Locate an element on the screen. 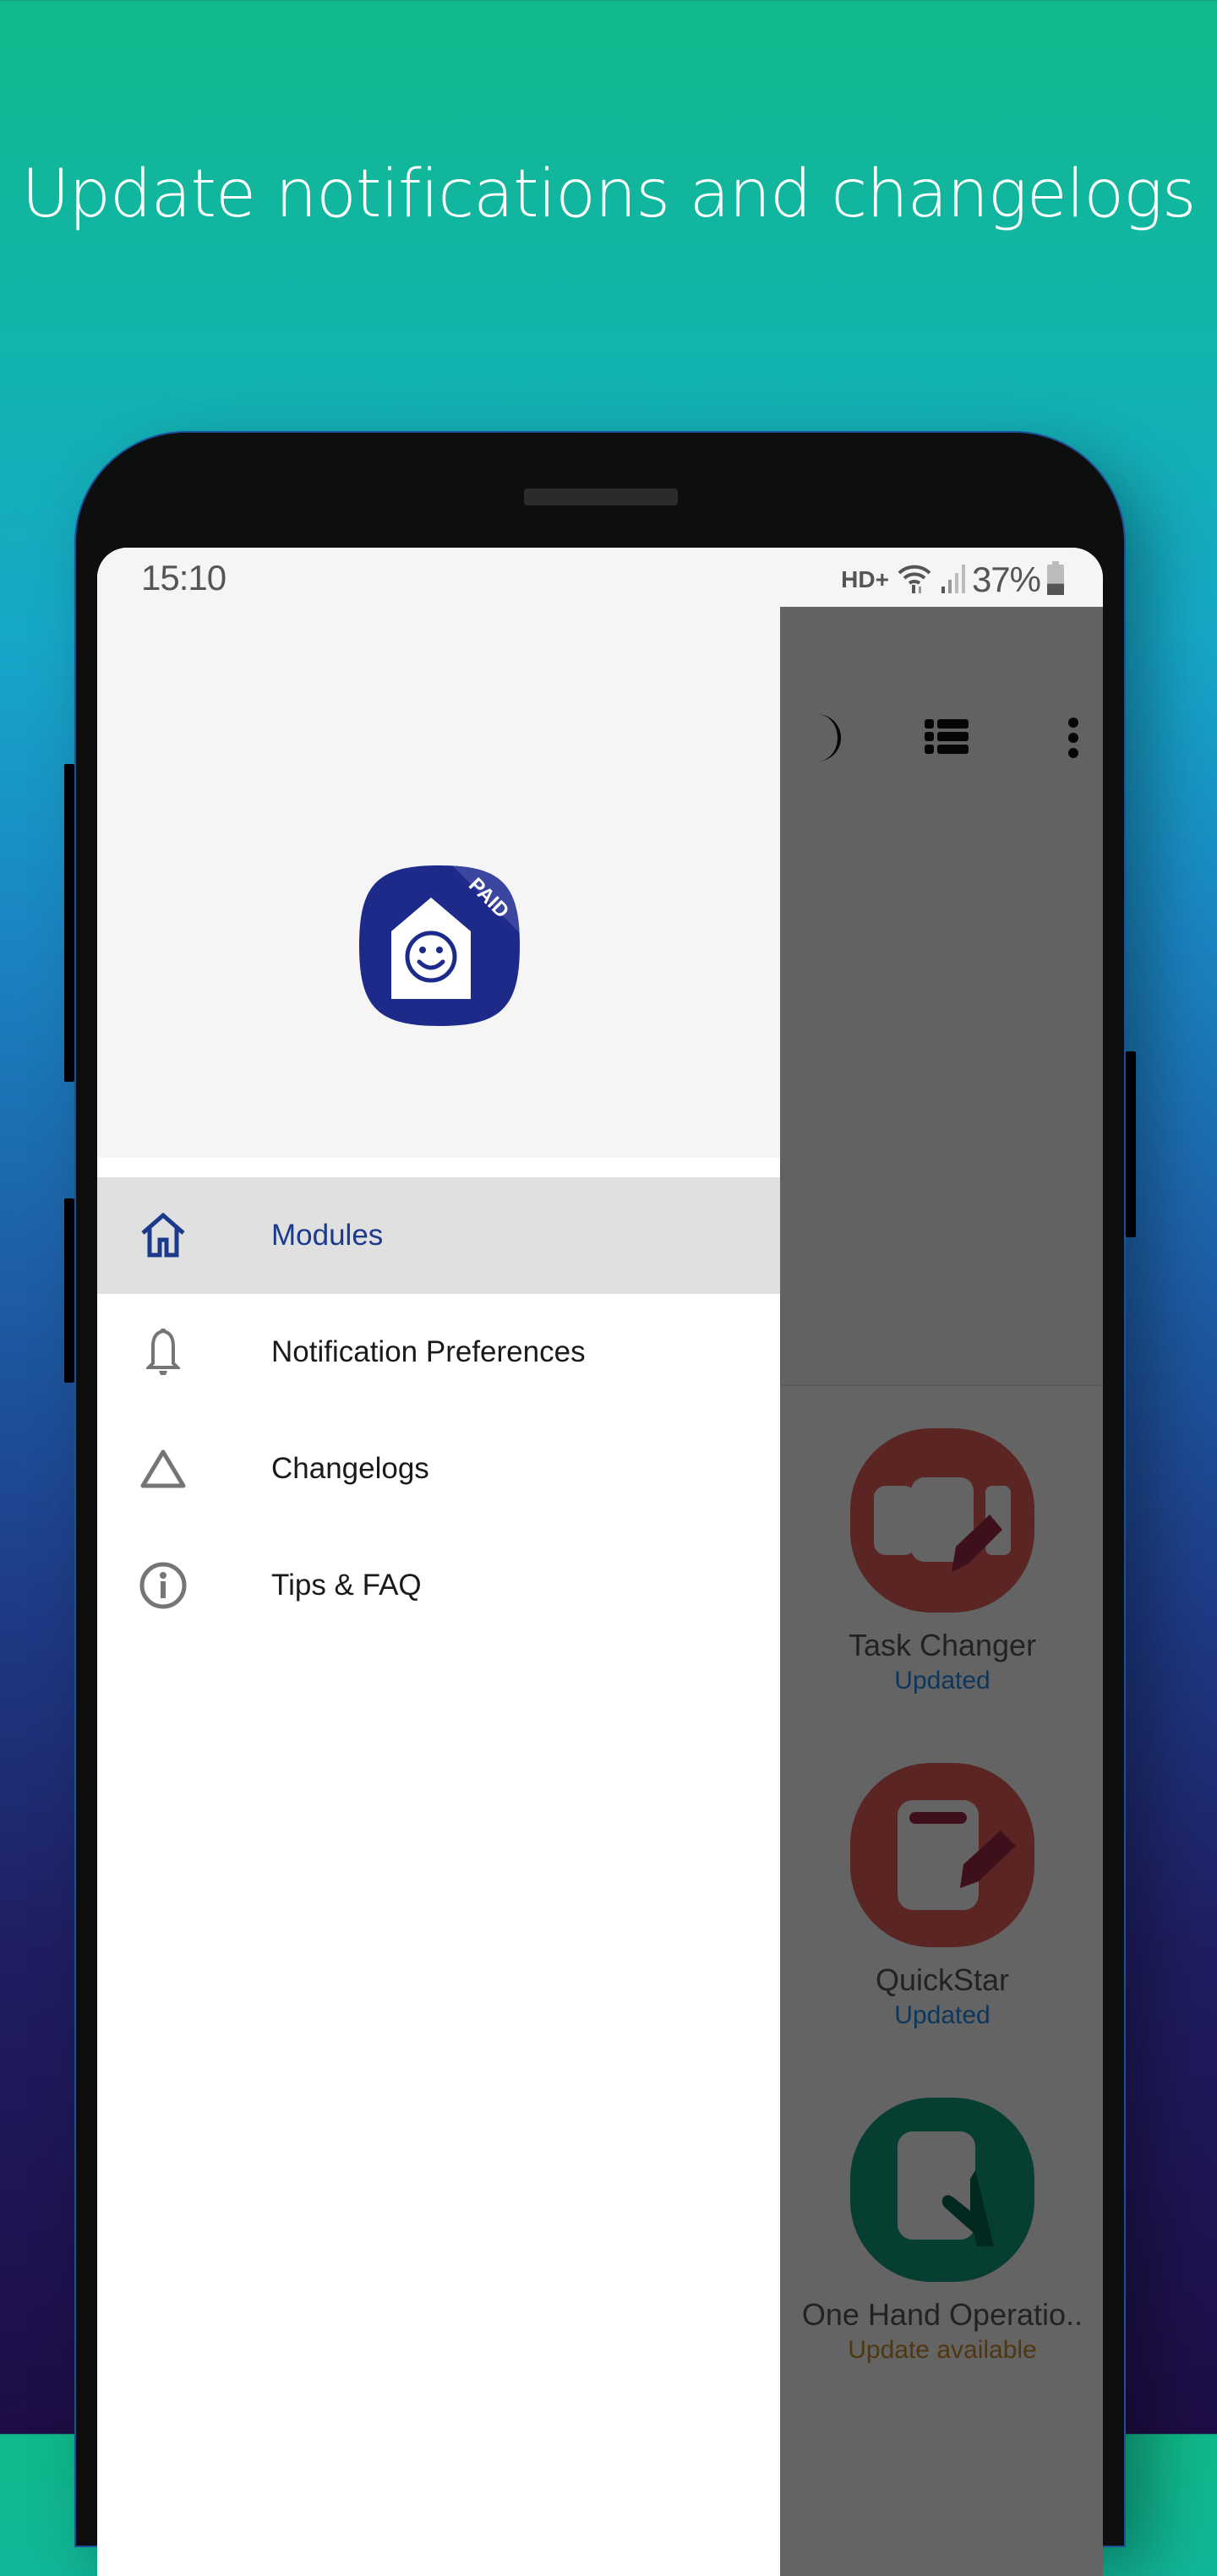 Image resolution: width=1217 pixels, height=2576 pixels. drawer-item-label: Tips & FAQ is located at coordinates (346, 1585).